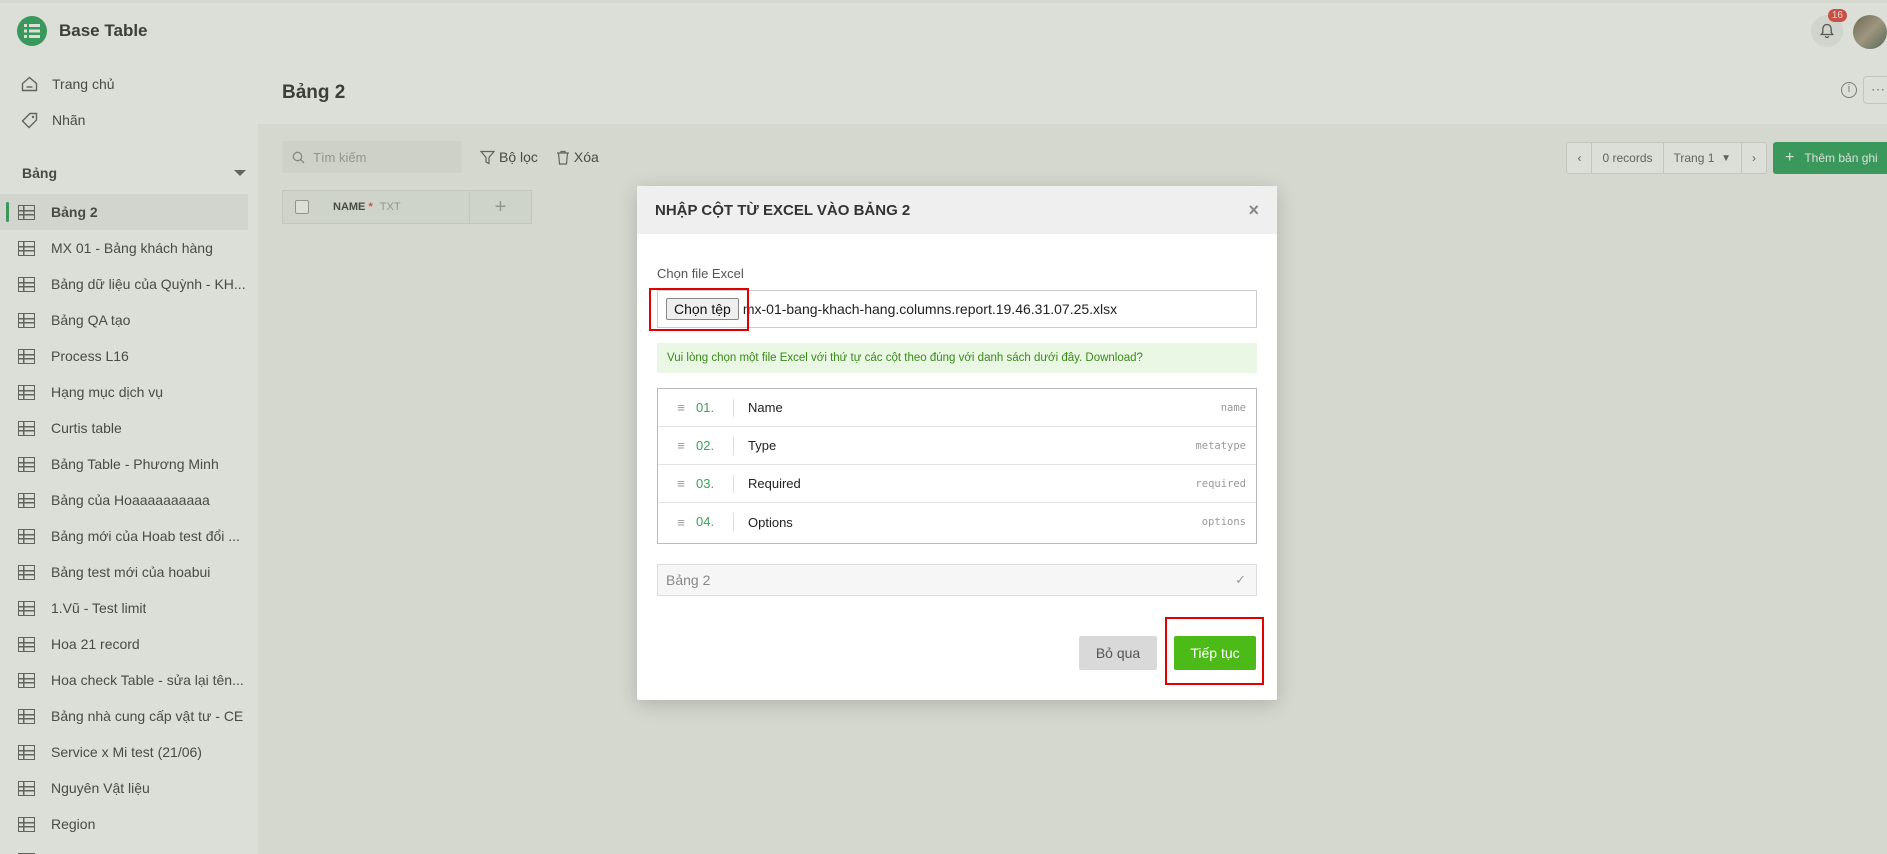 Image resolution: width=1887 pixels, height=854 pixels. I want to click on highlight-box-choose-file, so click(699, 309).